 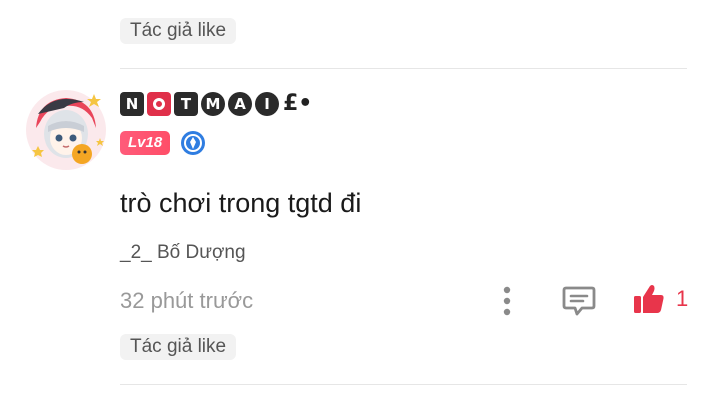 I want to click on username-tail: £•, so click(x=298, y=103).